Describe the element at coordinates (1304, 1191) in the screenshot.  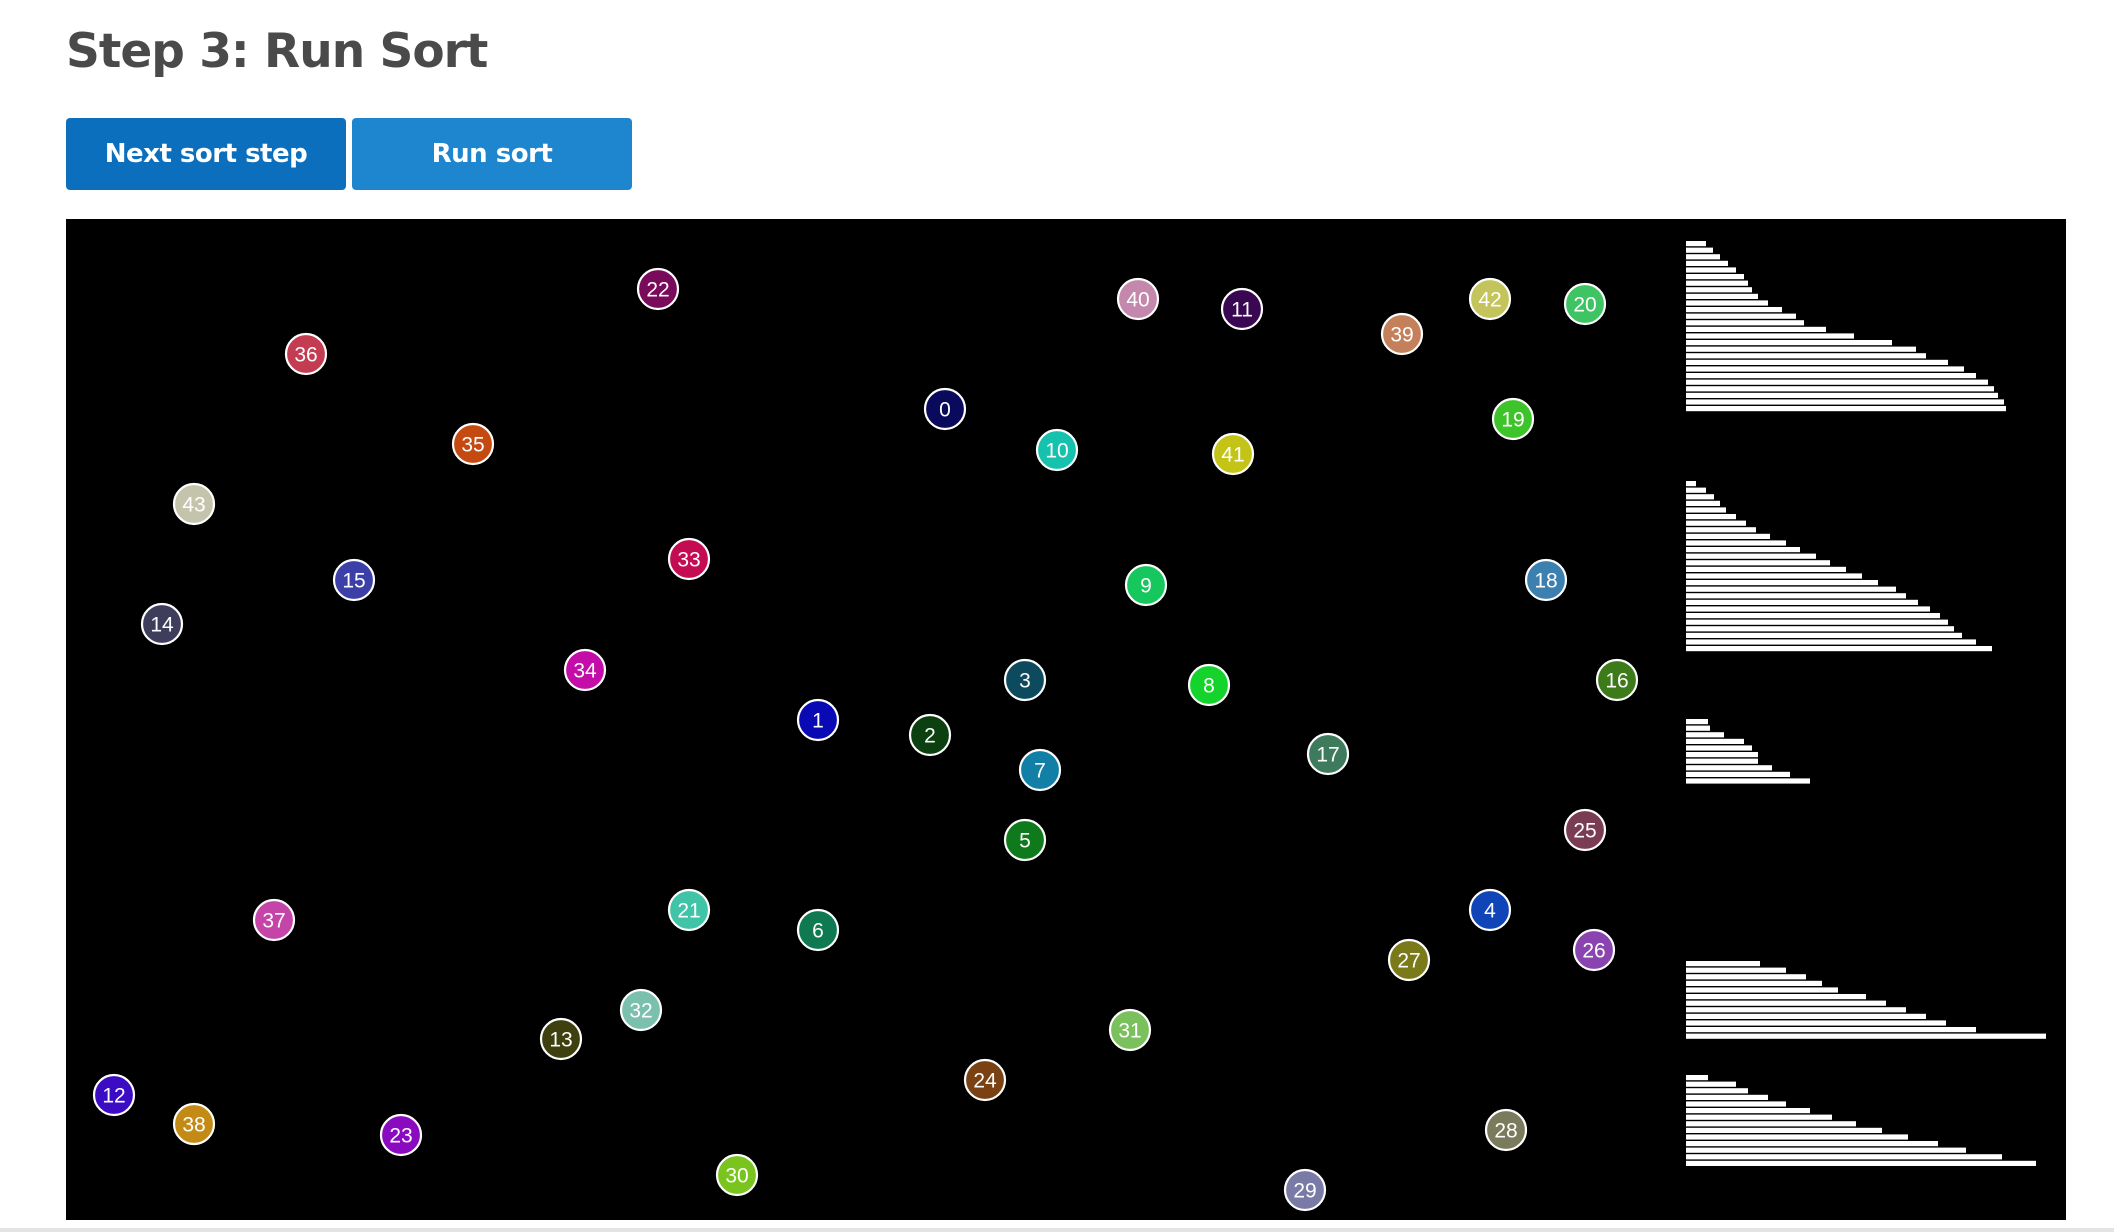
I see `node-label: 29` at that location.